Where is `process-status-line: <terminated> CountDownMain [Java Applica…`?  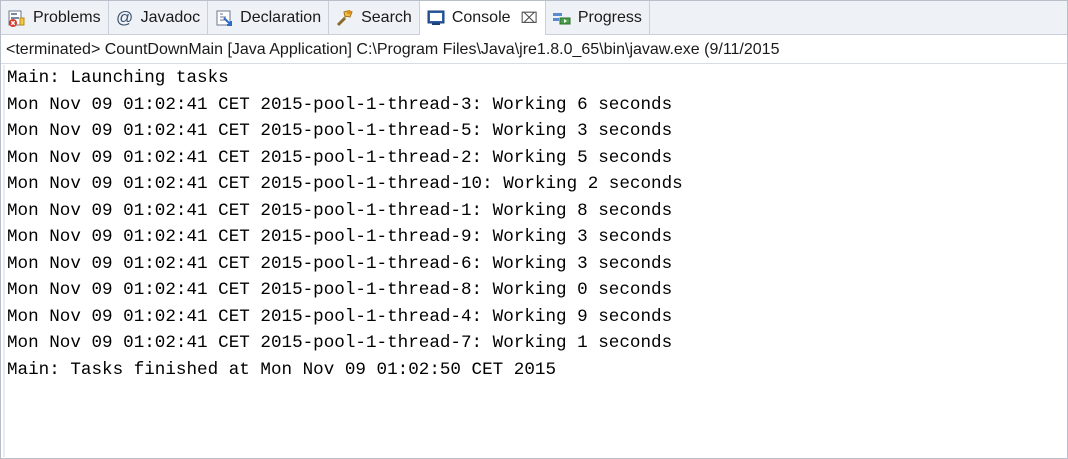 process-status-line: <terminated> CountDownMain [Java Applica… is located at coordinates (534, 49).